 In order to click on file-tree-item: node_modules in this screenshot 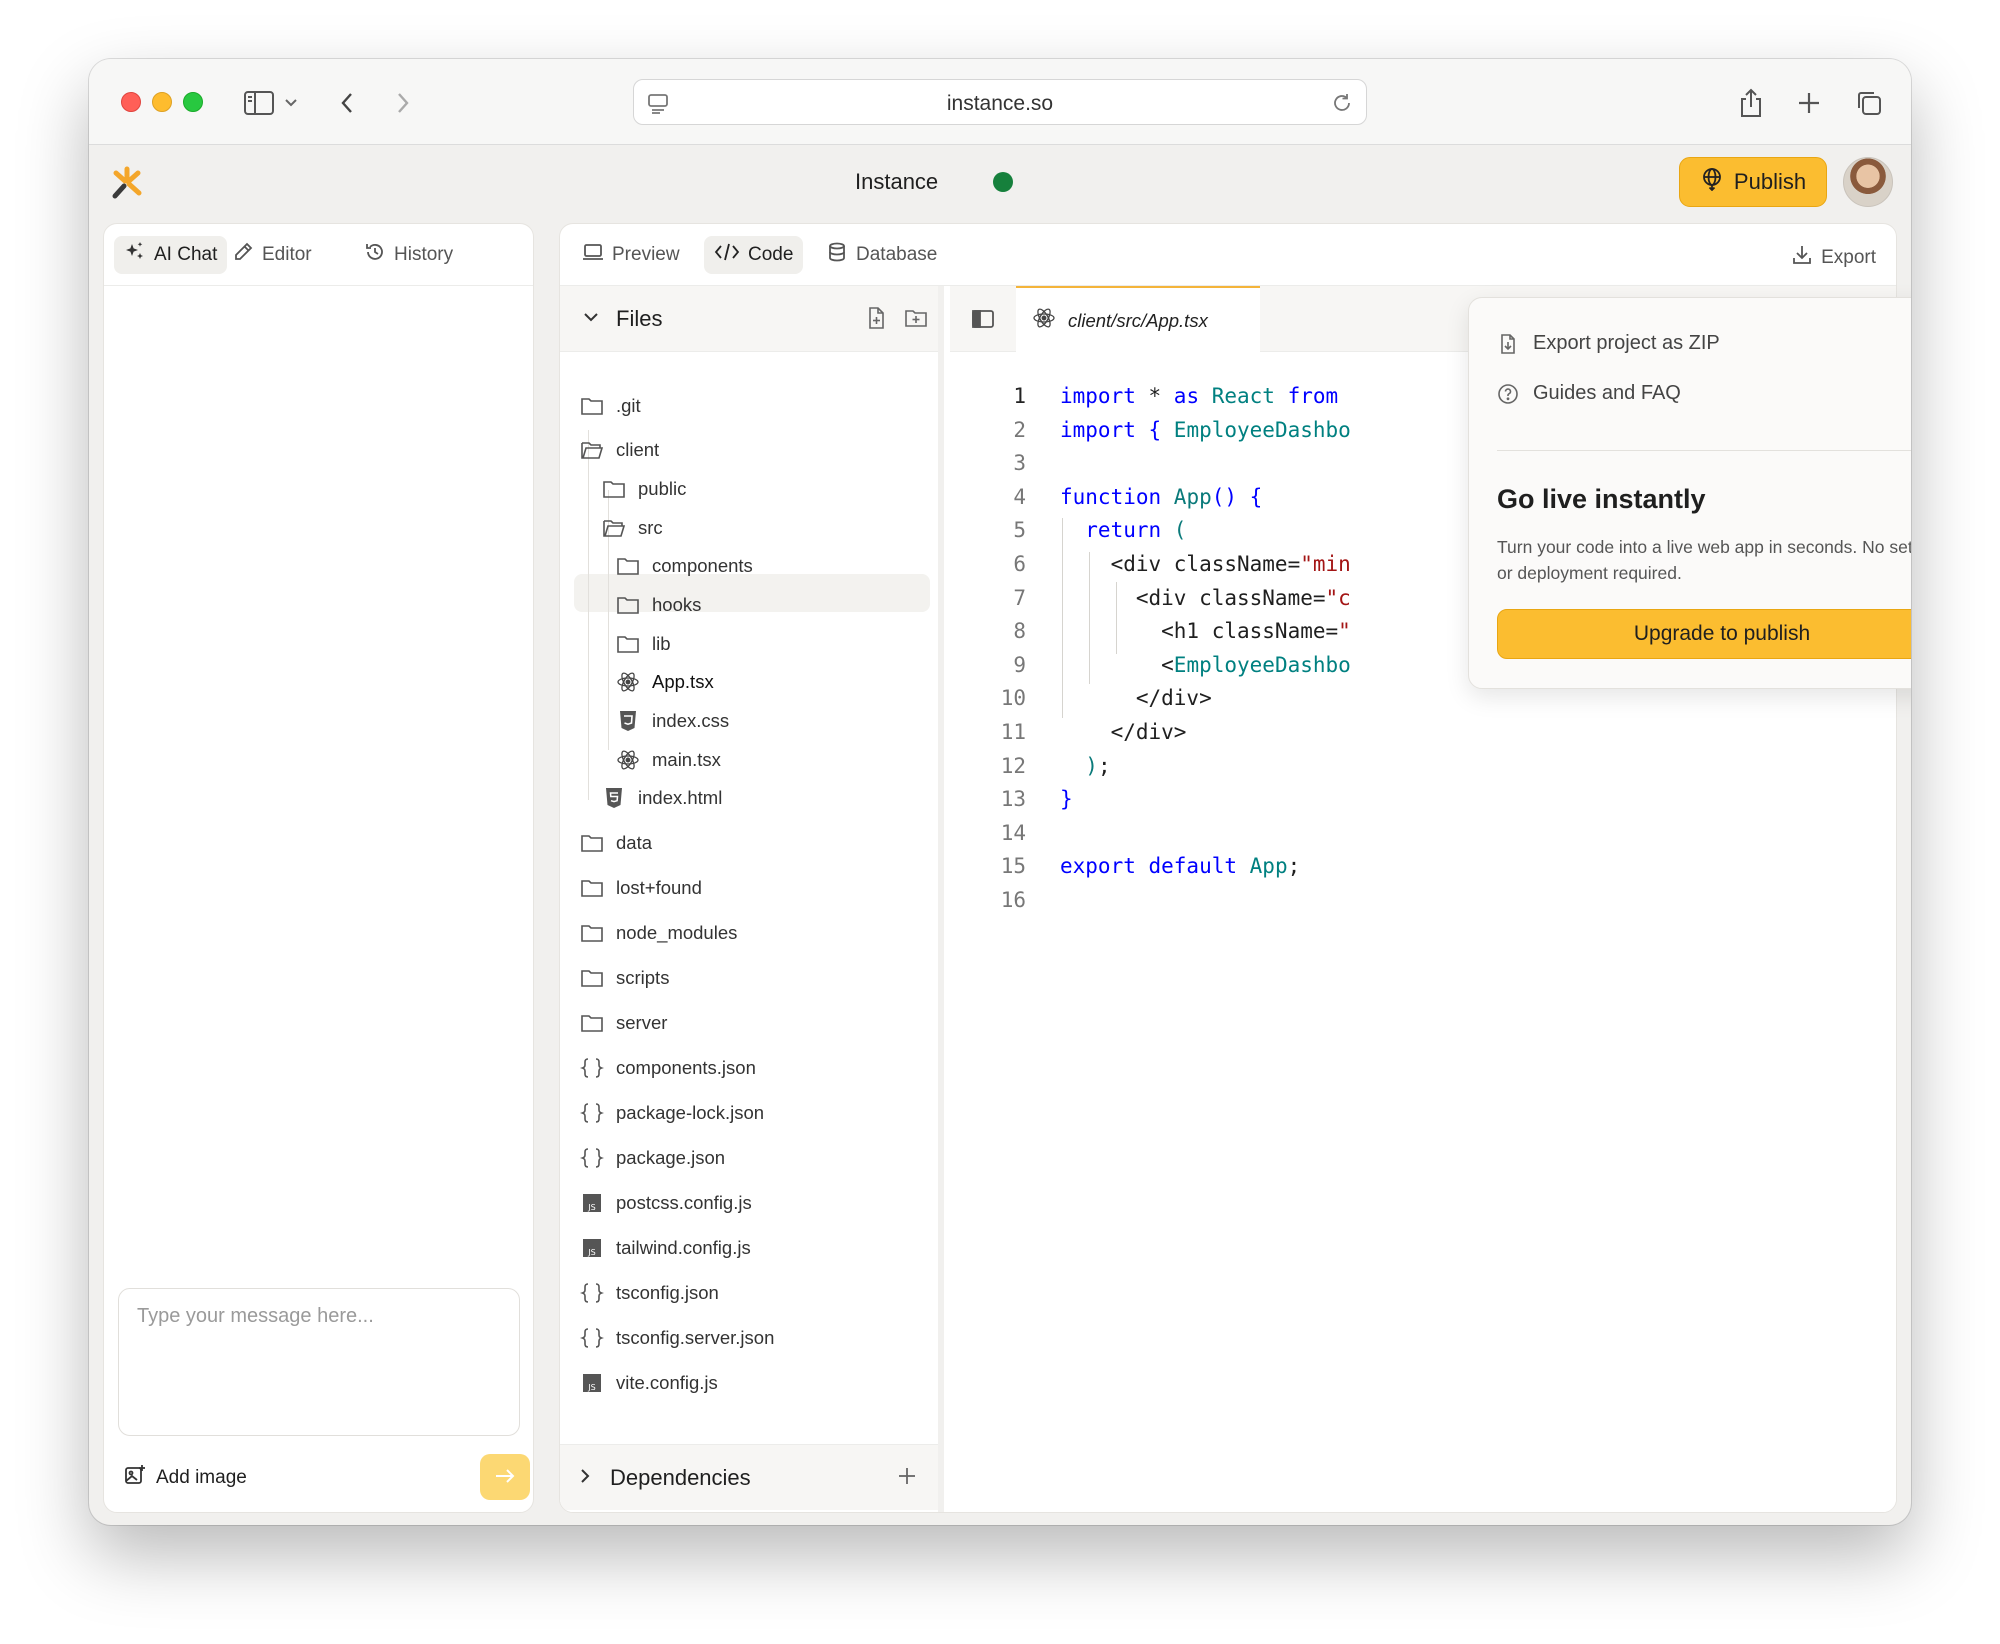, I will do `click(658, 933)`.